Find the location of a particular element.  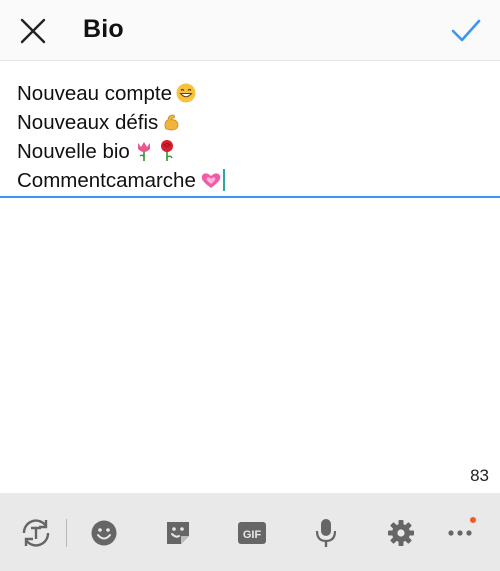

gear-icon is located at coordinates (401, 533).